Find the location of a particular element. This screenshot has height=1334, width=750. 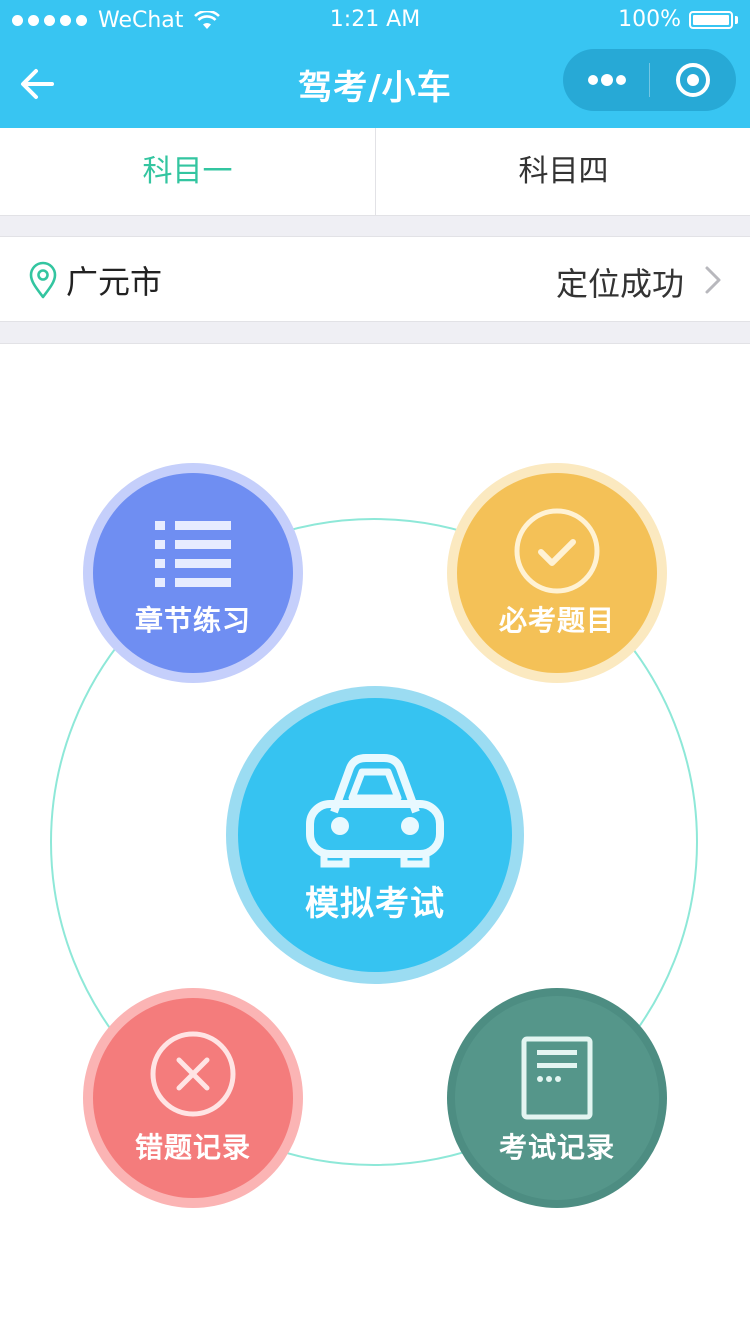

chapter-practice-label: 章节练习 is located at coordinates (192, 620).